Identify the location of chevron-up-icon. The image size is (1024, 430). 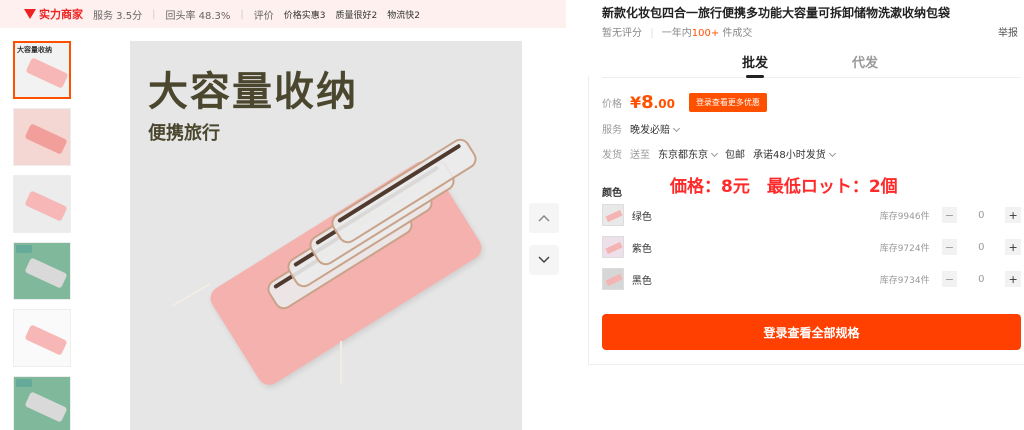
(544, 218).